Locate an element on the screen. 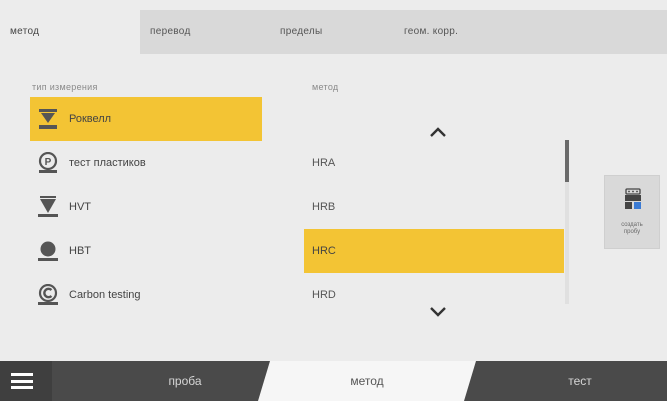 This screenshot has width=667, height=401. tab-limits: пределы is located at coordinates (332, 32).